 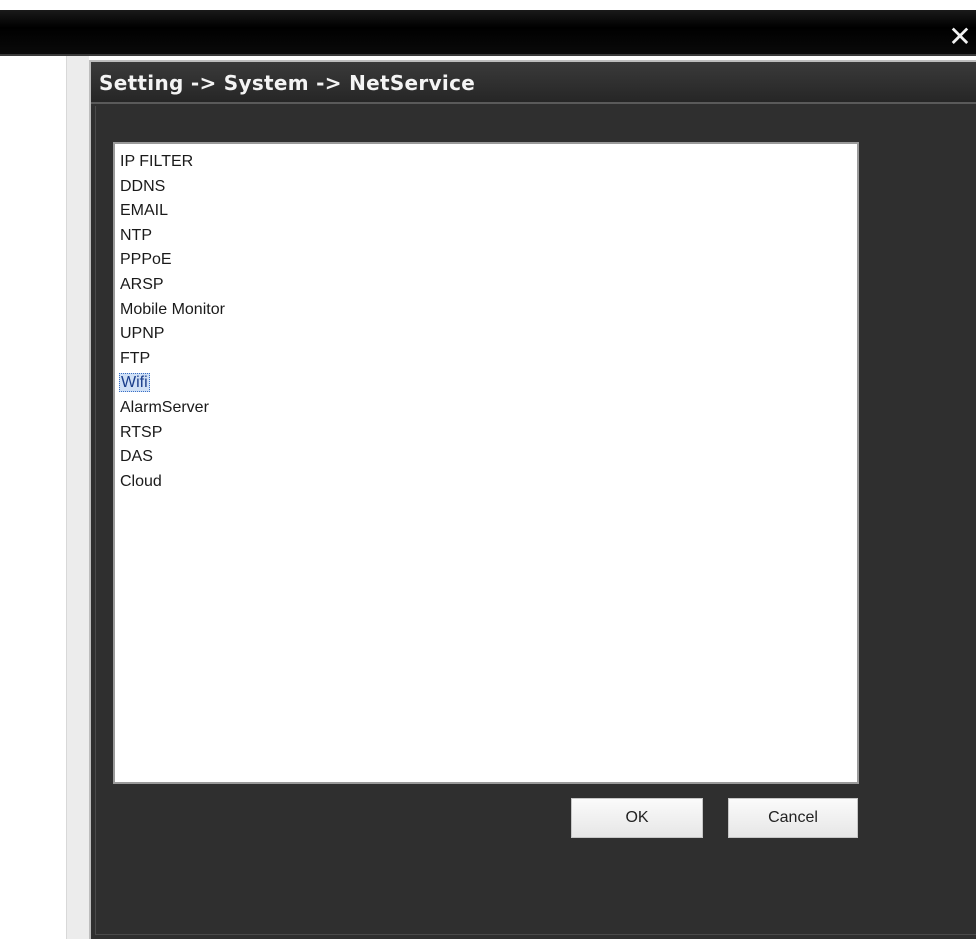 What do you see at coordinates (637, 818) in the screenshot?
I see `ok-button: OK` at bounding box center [637, 818].